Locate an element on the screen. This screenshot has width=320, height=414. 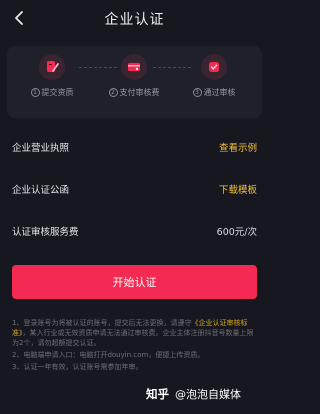
watermark-handle: @泡泡自媒体 is located at coordinates (208, 394).